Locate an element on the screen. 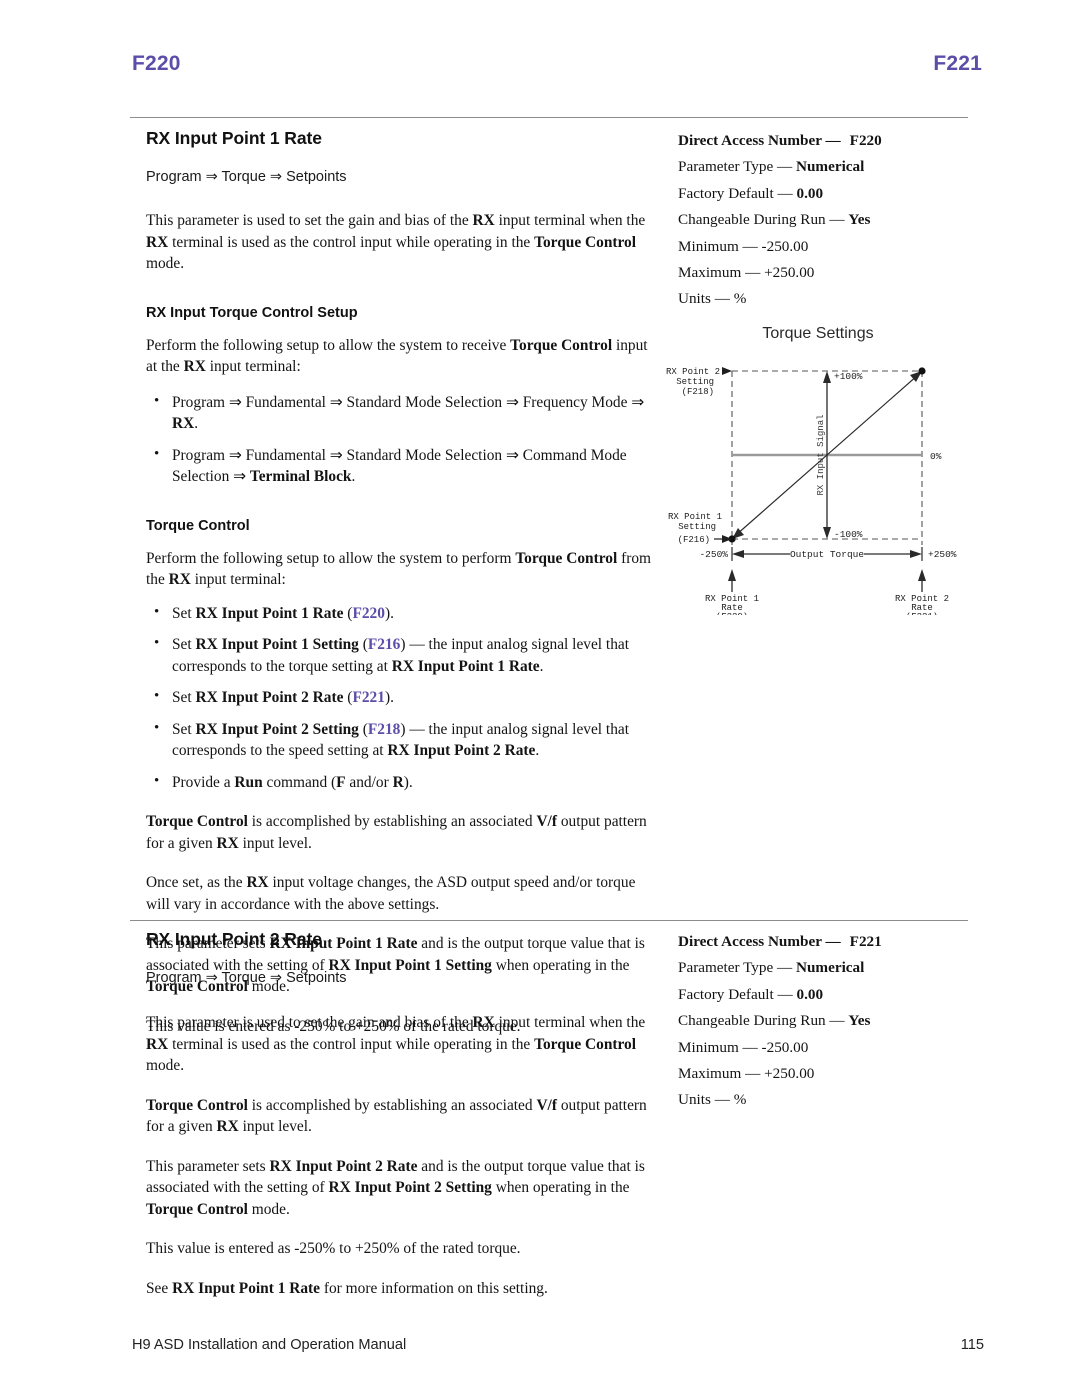 This screenshot has width=1080, height=1397. rate-callout-left-arrow is located at coordinates (732, 575).